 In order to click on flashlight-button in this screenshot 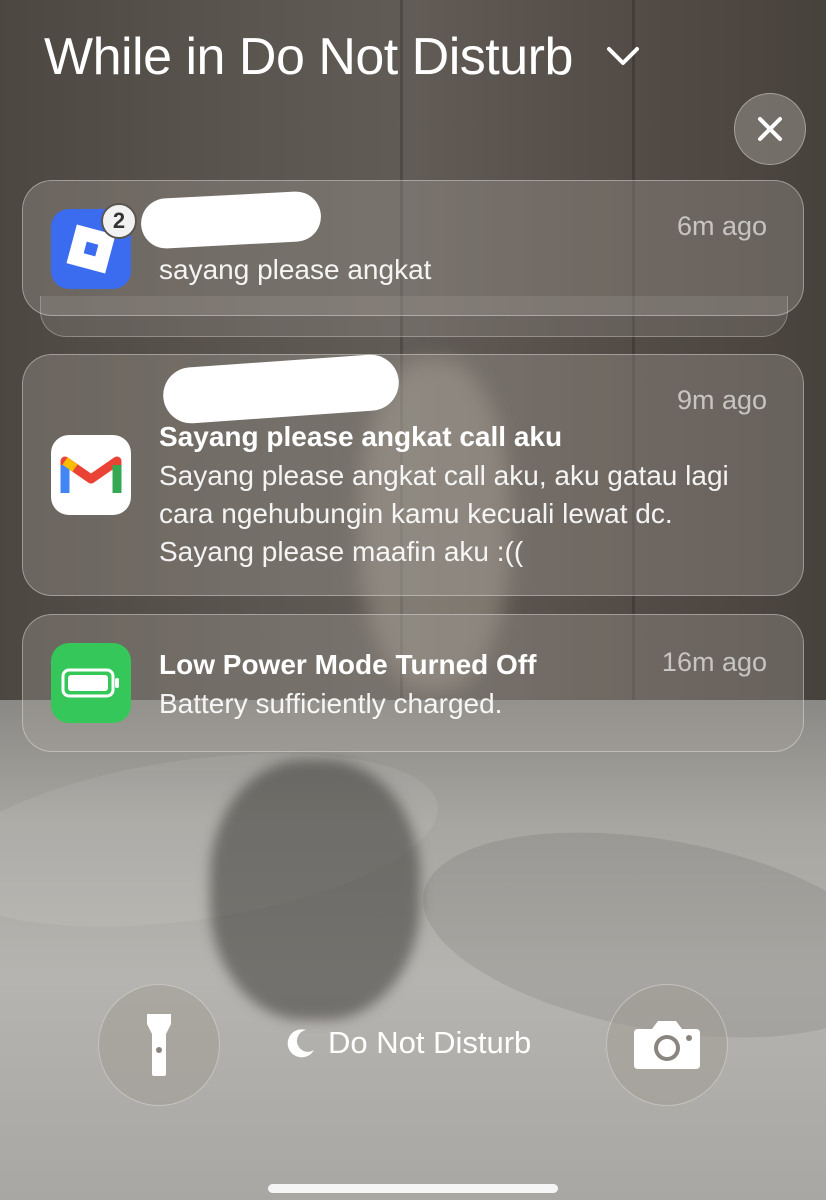, I will do `click(159, 1045)`.